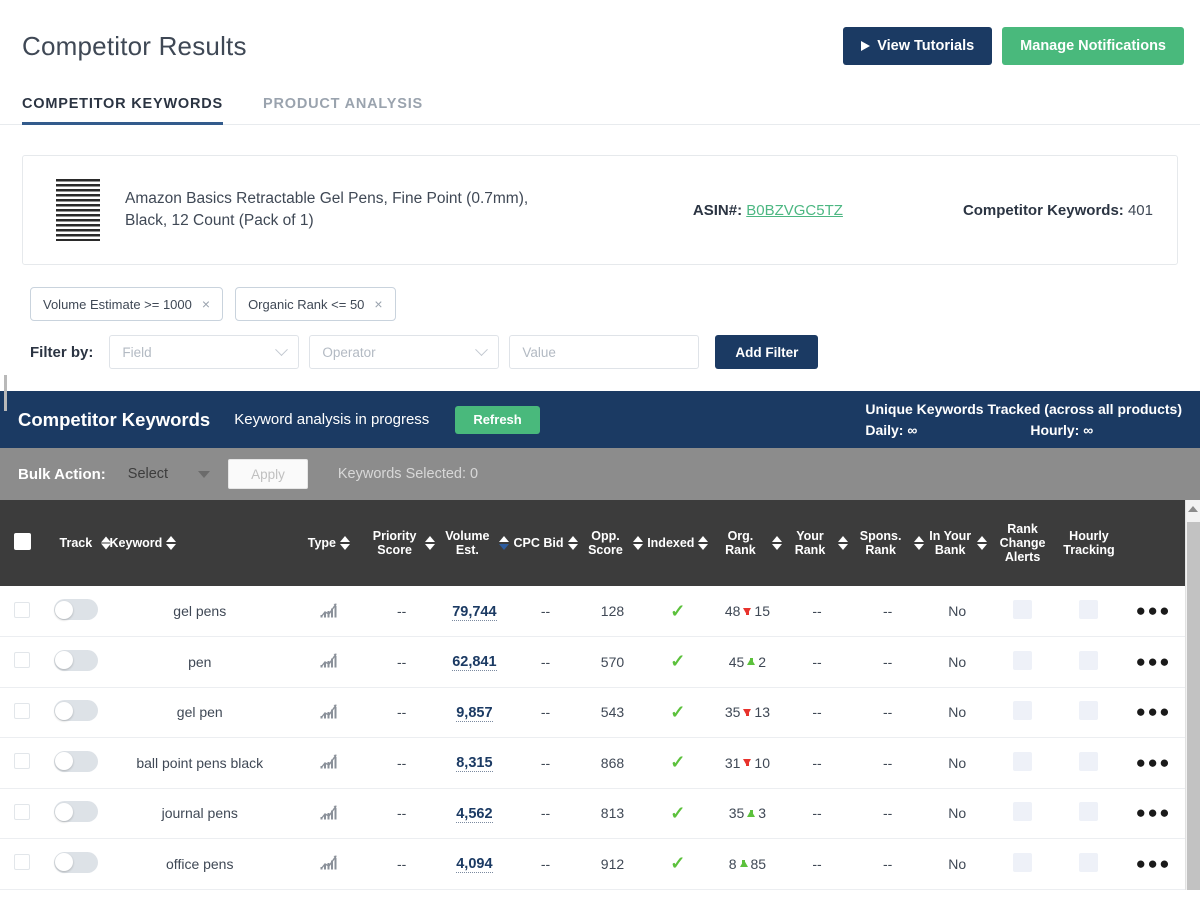  Describe the element at coordinates (612, 543) in the screenshot. I see `th-opp-score: Opp. Score` at that location.